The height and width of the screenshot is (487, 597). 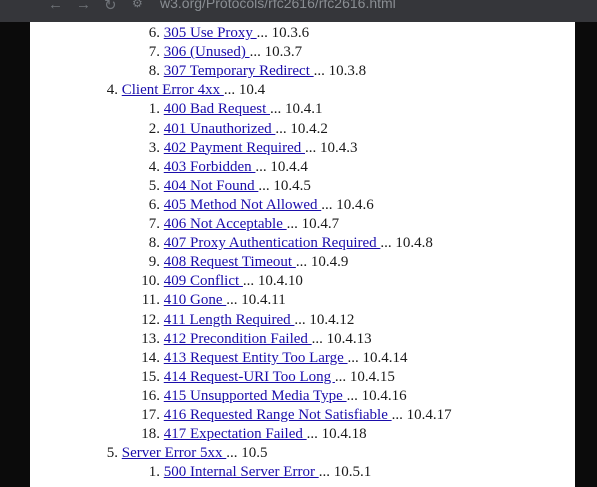 What do you see at coordinates (247, 453) in the screenshot?
I see `toc-item-section-ref: ... 10.5` at bounding box center [247, 453].